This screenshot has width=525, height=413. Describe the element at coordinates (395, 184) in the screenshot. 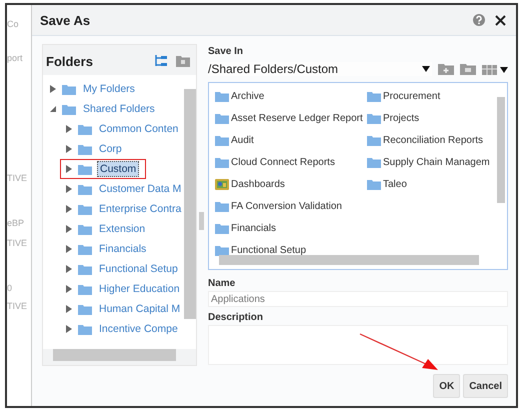

I see `folder-item: Taleo` at that location.